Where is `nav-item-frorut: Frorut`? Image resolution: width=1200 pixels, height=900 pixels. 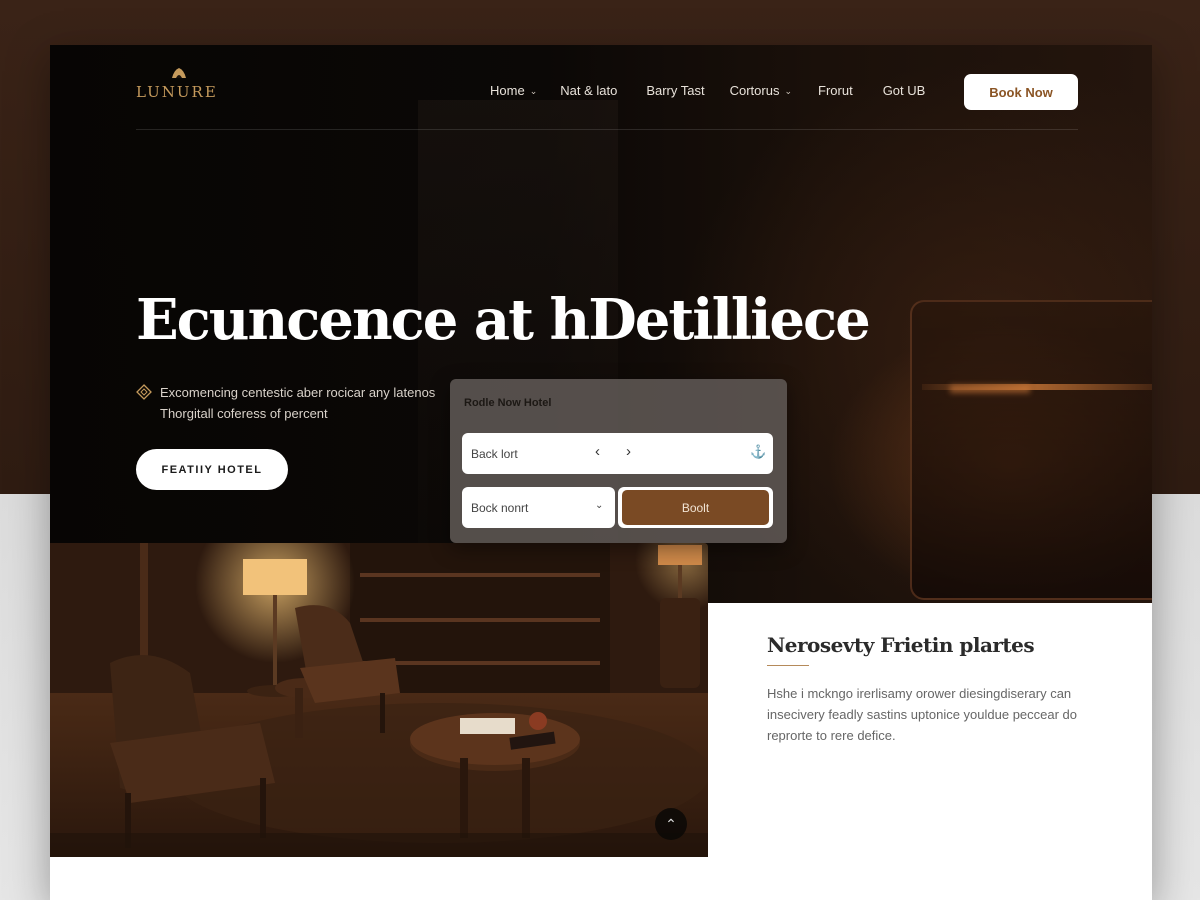 nav-item-frorut: Frorut is located at coordinates (835, 91).